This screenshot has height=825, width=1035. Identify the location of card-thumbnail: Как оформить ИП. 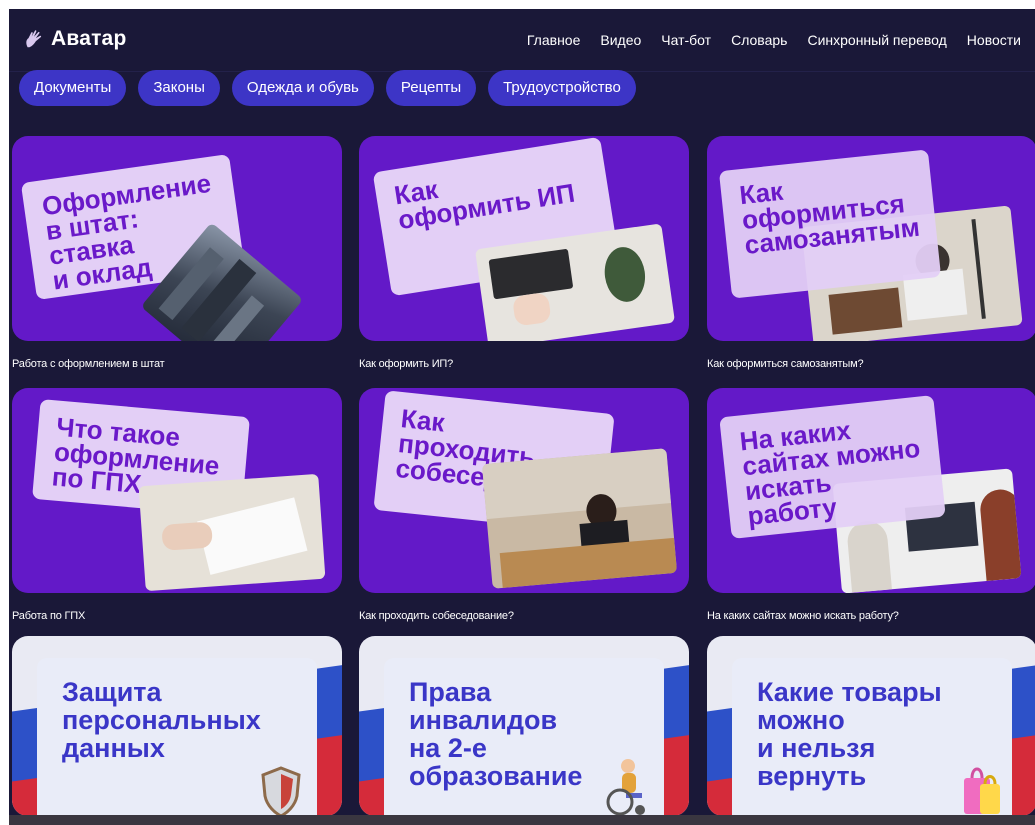
(524, 238).